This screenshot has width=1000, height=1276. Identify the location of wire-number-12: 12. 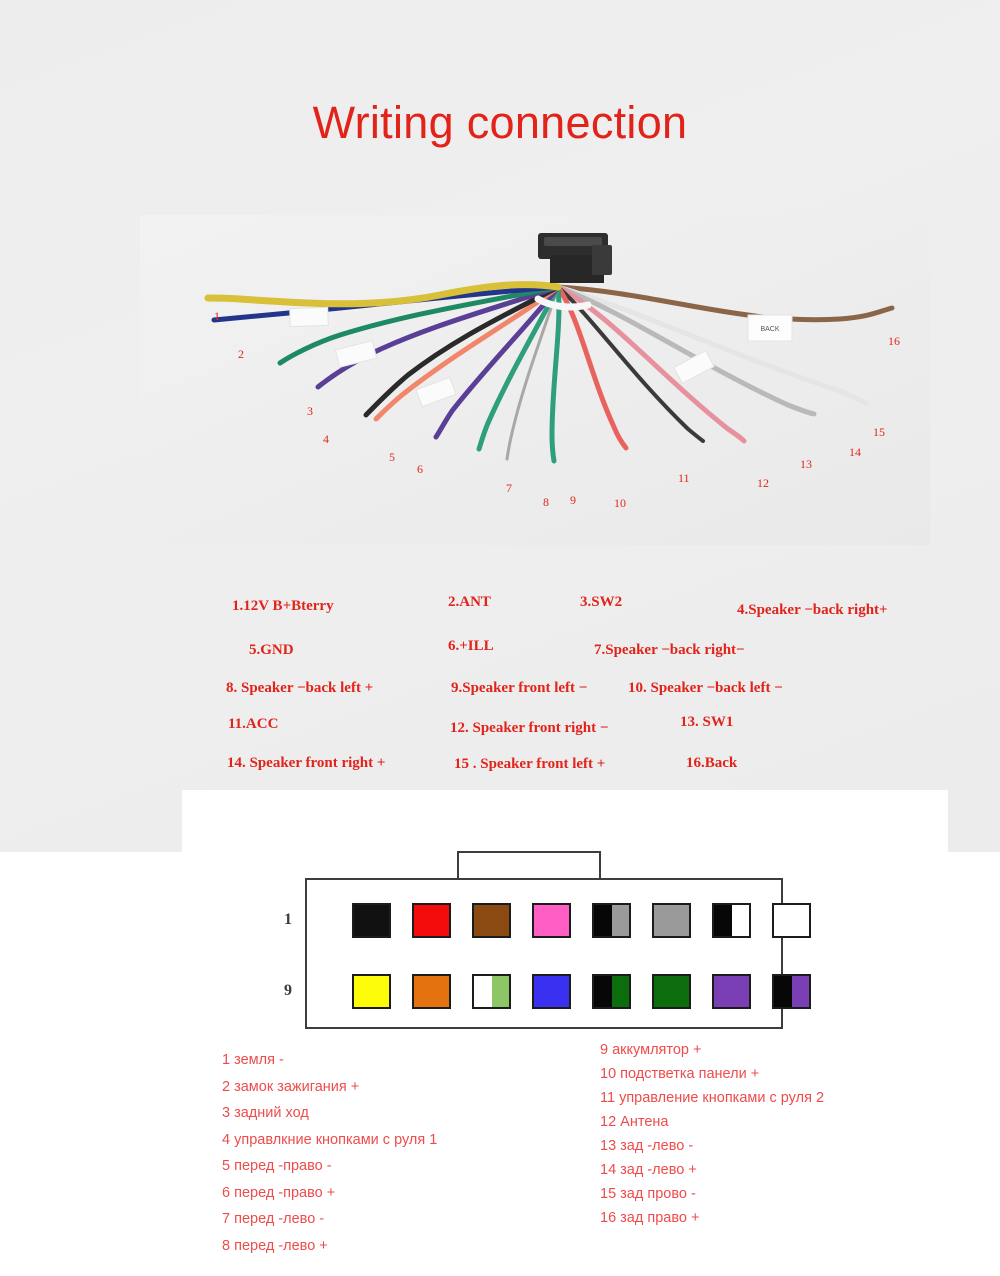
(763, 483).